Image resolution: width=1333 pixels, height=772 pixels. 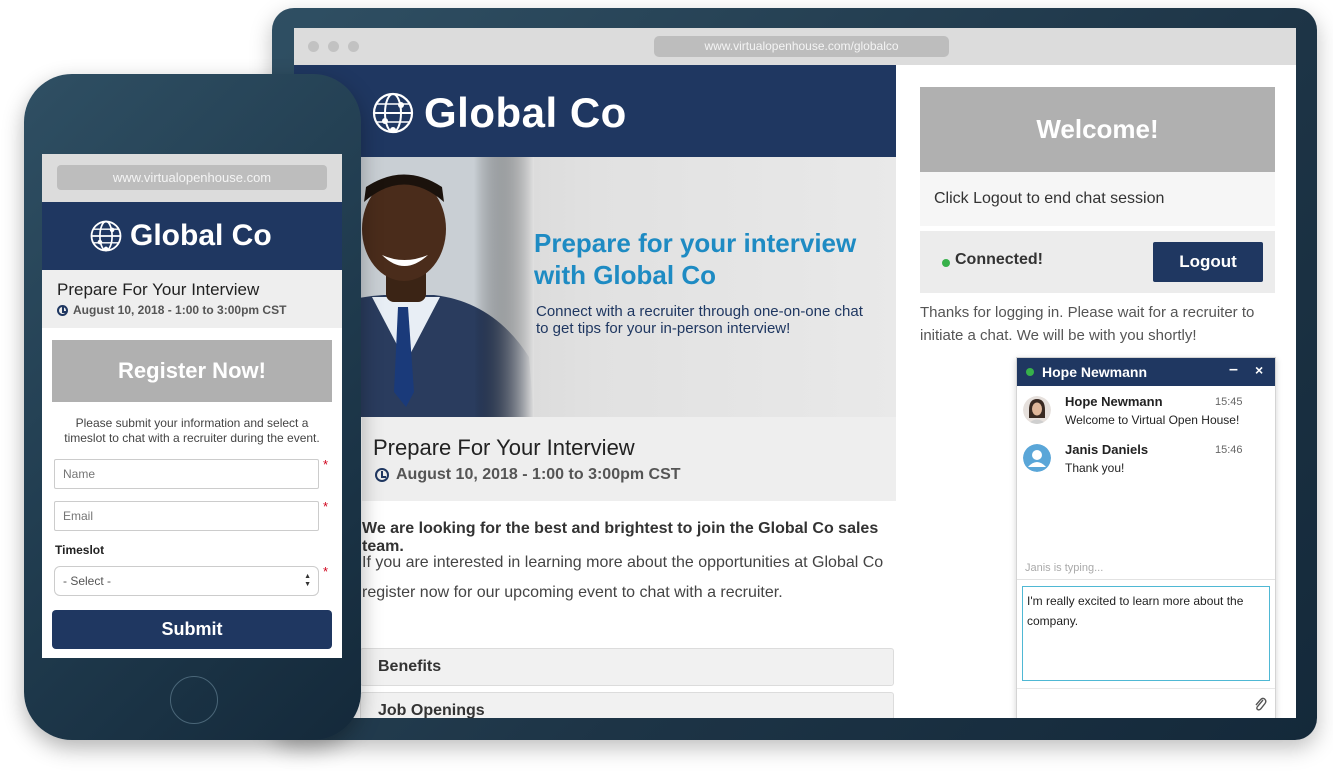 I want to click on phone-address-bar: www.virtualopenhouse.com, so click(x=192, y=177).